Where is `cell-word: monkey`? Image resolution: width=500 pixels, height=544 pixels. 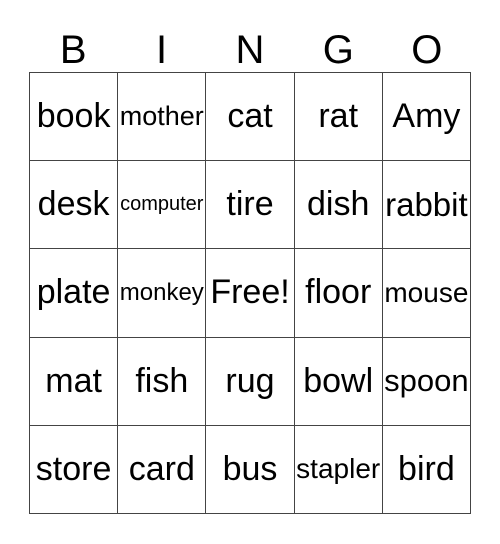
cell-word: monkey is located at coordinates (161, 292).